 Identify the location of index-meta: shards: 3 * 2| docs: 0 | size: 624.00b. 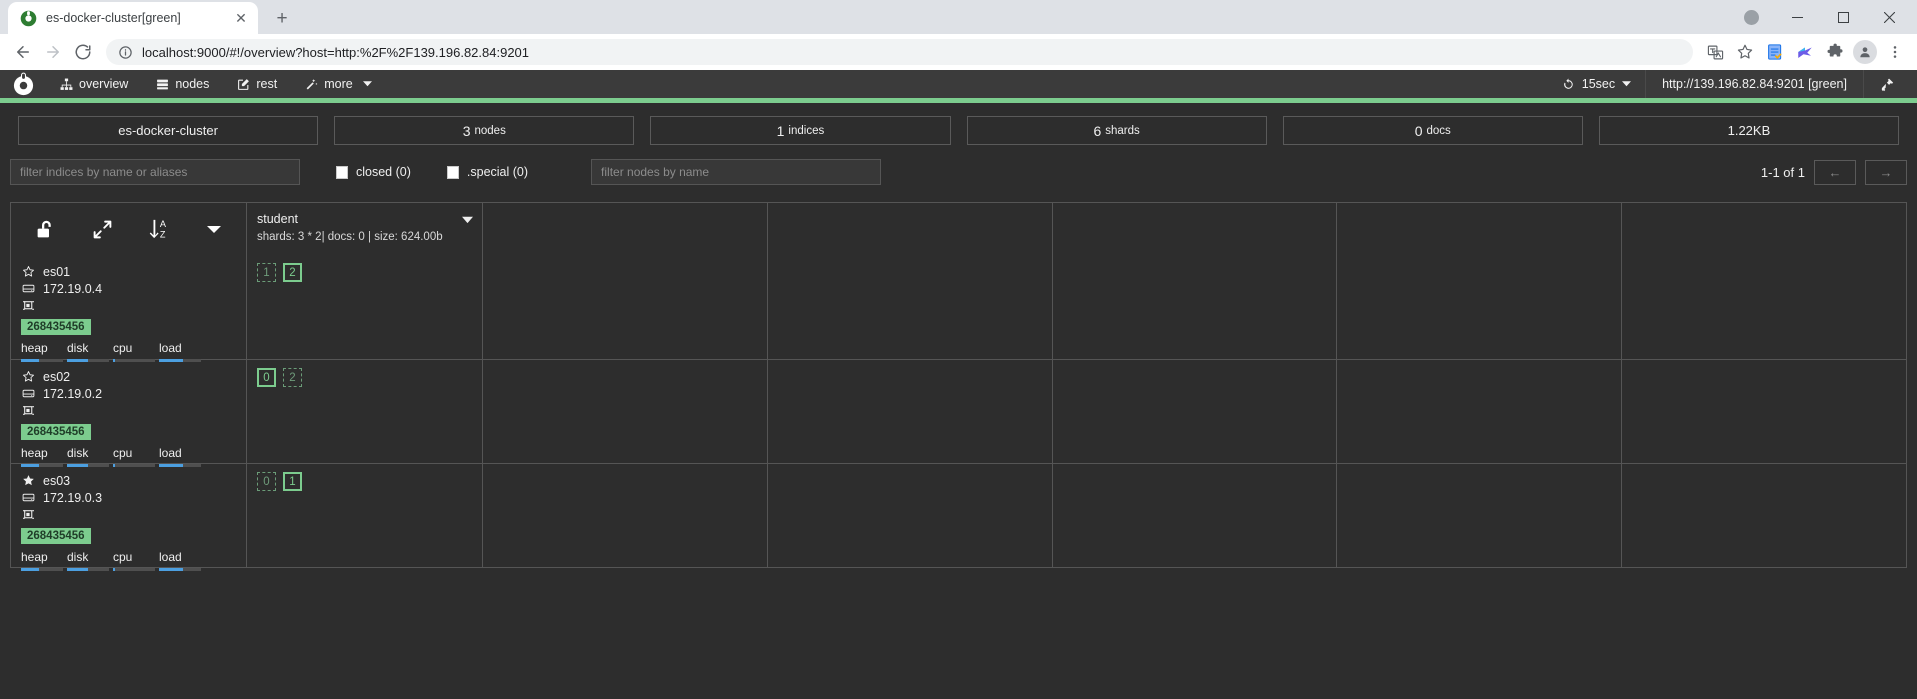
(350, 236).